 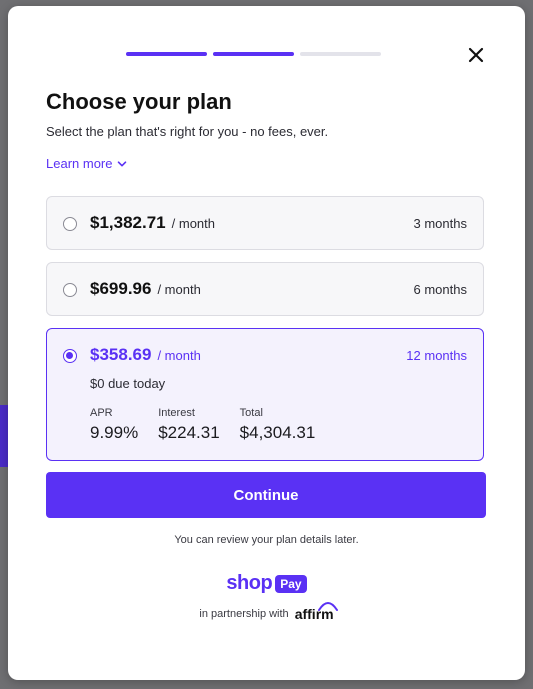 I want to click on total-stat: Total $4,304.31, so click(x=278, y=425).